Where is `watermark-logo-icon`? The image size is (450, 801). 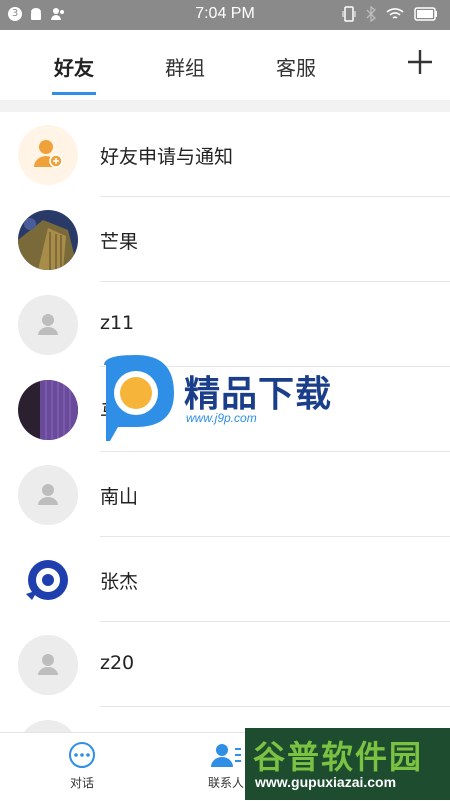
watermark-logo-icon is located at coordinates (139, 398).